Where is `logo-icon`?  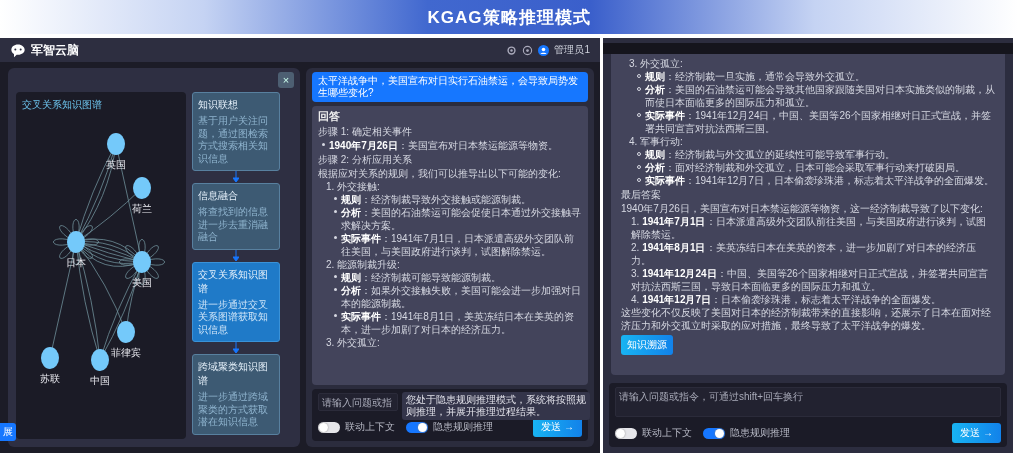
logo-icon is located at coordinates (18, 50).